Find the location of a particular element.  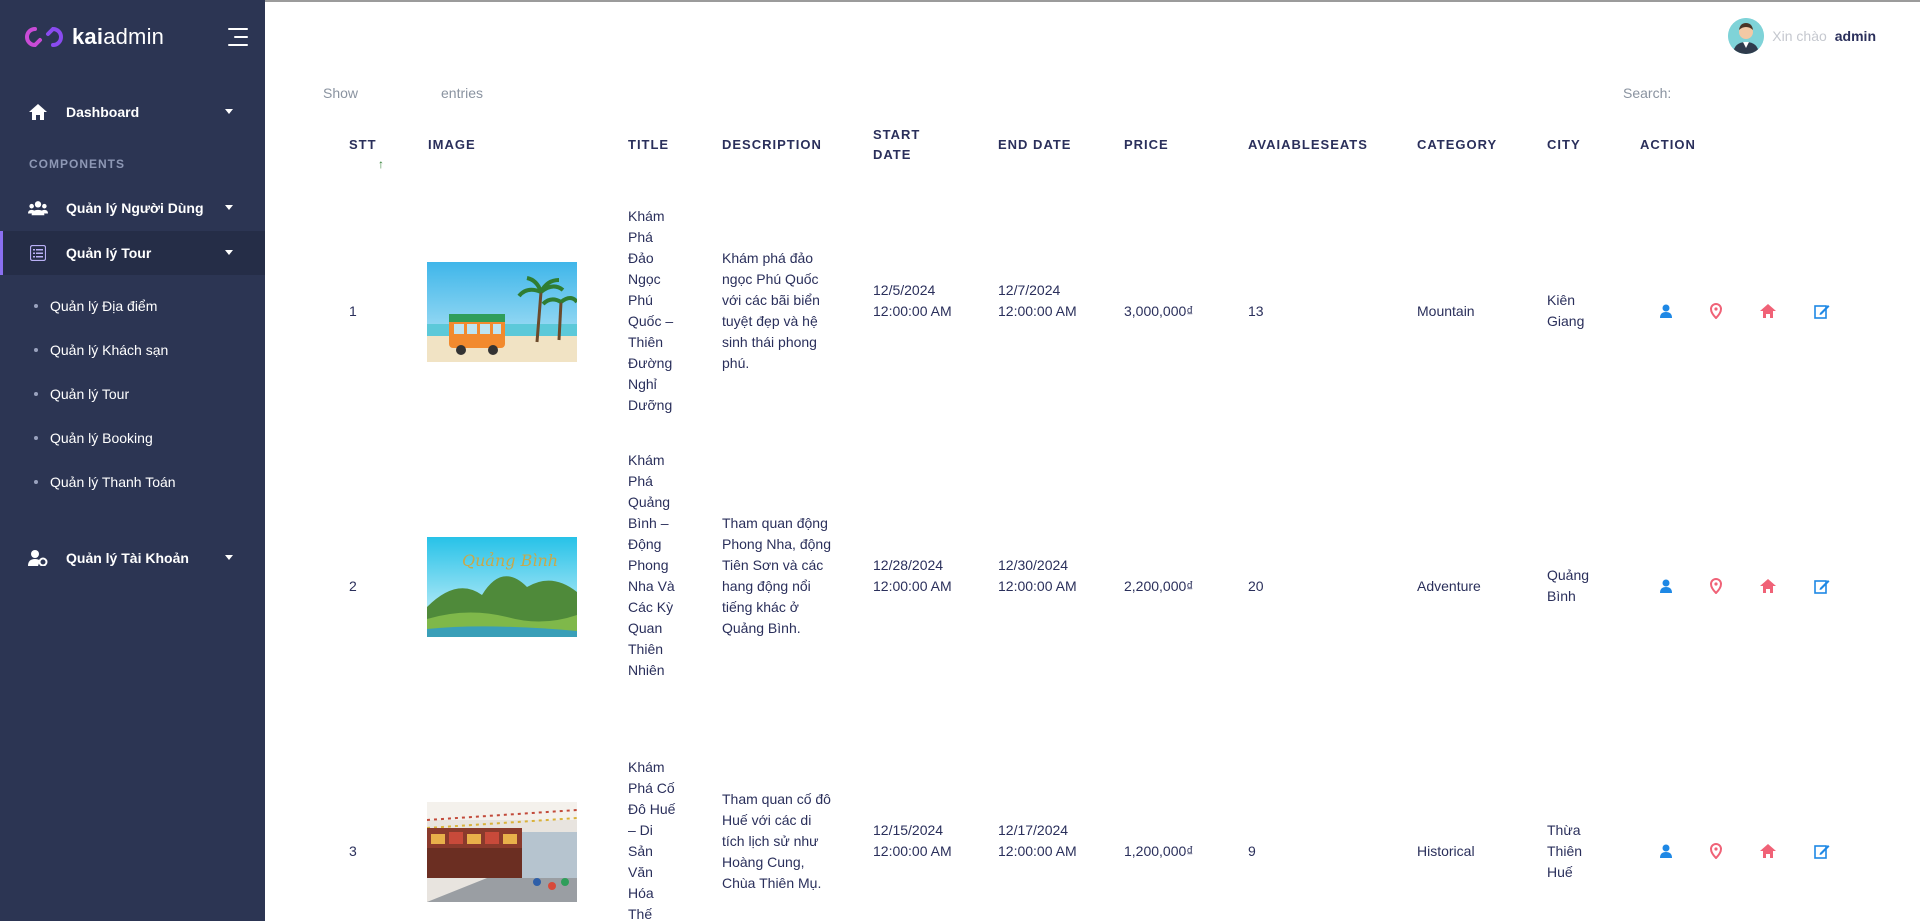

sidebar-item-payments: Quản lý Thanh Toán is located at coordinates (105, 482).